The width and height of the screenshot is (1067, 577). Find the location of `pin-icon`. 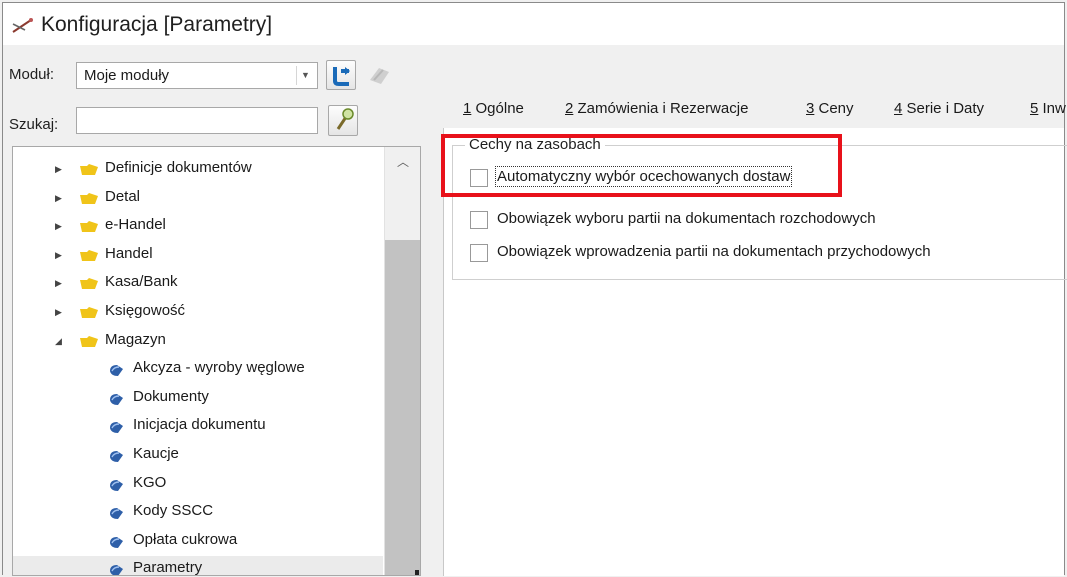

pin-icon is located at coordinates (379, 76).